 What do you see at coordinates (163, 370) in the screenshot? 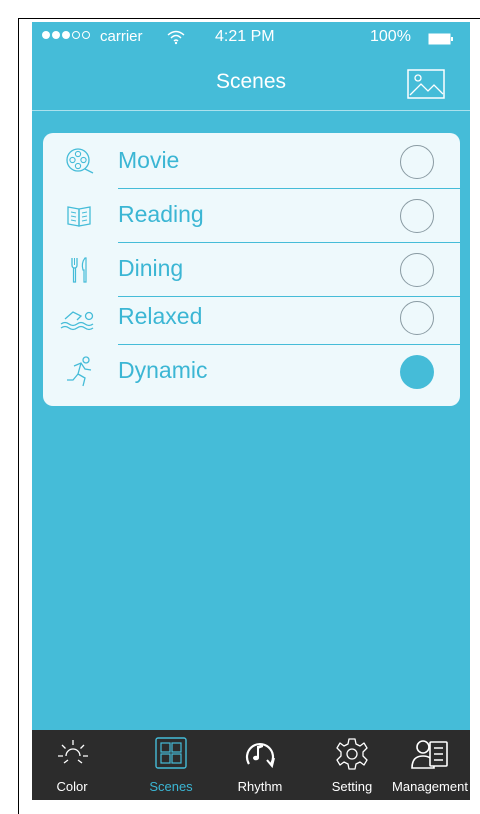
I see `scene-label: Dynamic` at bounding box center [163, 370].